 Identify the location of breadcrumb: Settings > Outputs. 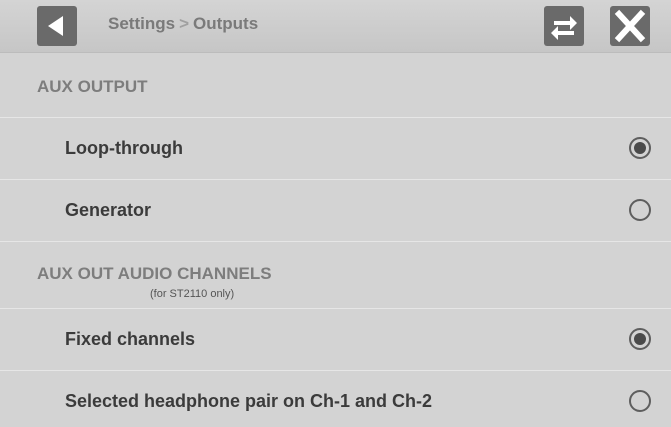
(183, 24).